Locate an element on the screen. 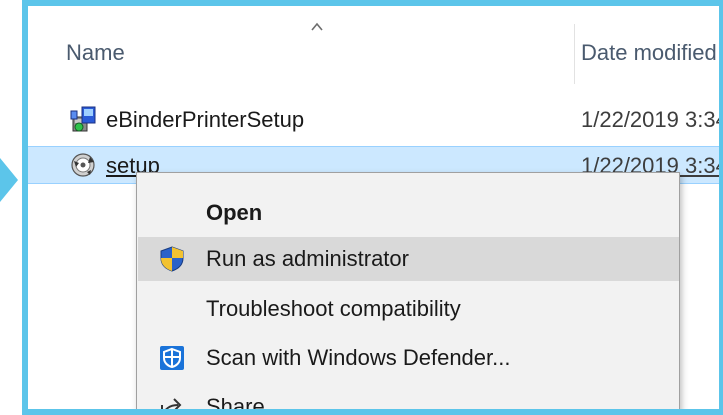 Image resolution: width=723 pixels, height=415 pixels. share-icon is located at coordinates (171, 403).